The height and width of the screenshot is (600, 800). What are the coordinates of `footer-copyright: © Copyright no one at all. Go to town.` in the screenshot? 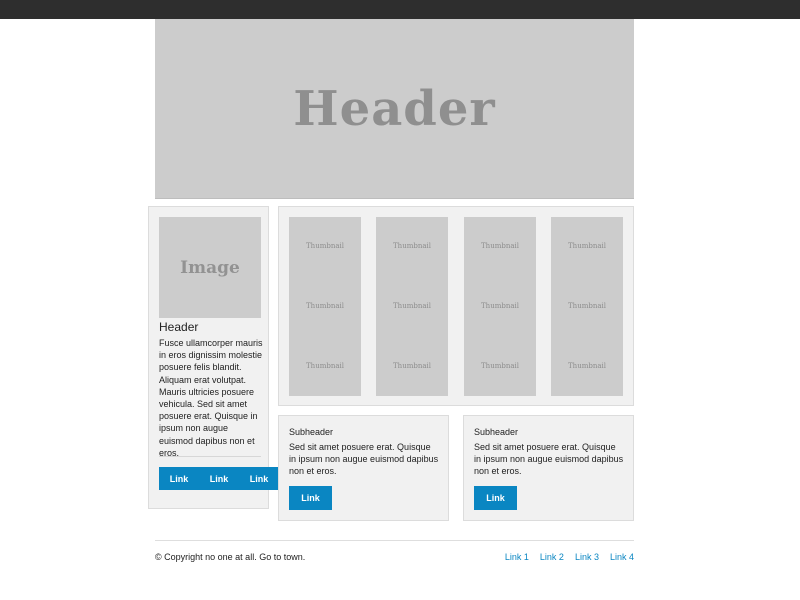 It's located at (230, 557).